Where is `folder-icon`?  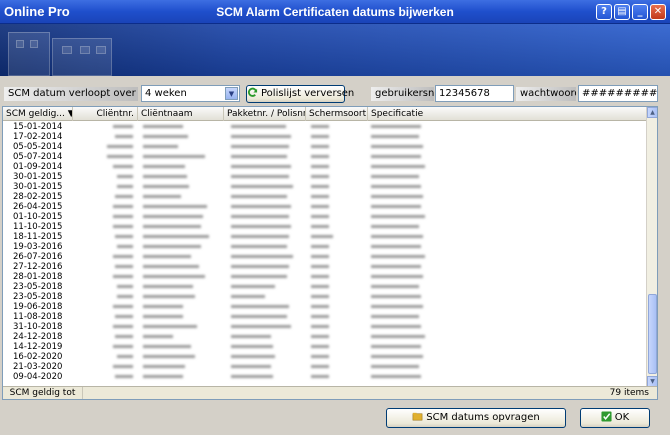
folder-icon is located at coordinates (417, 416).